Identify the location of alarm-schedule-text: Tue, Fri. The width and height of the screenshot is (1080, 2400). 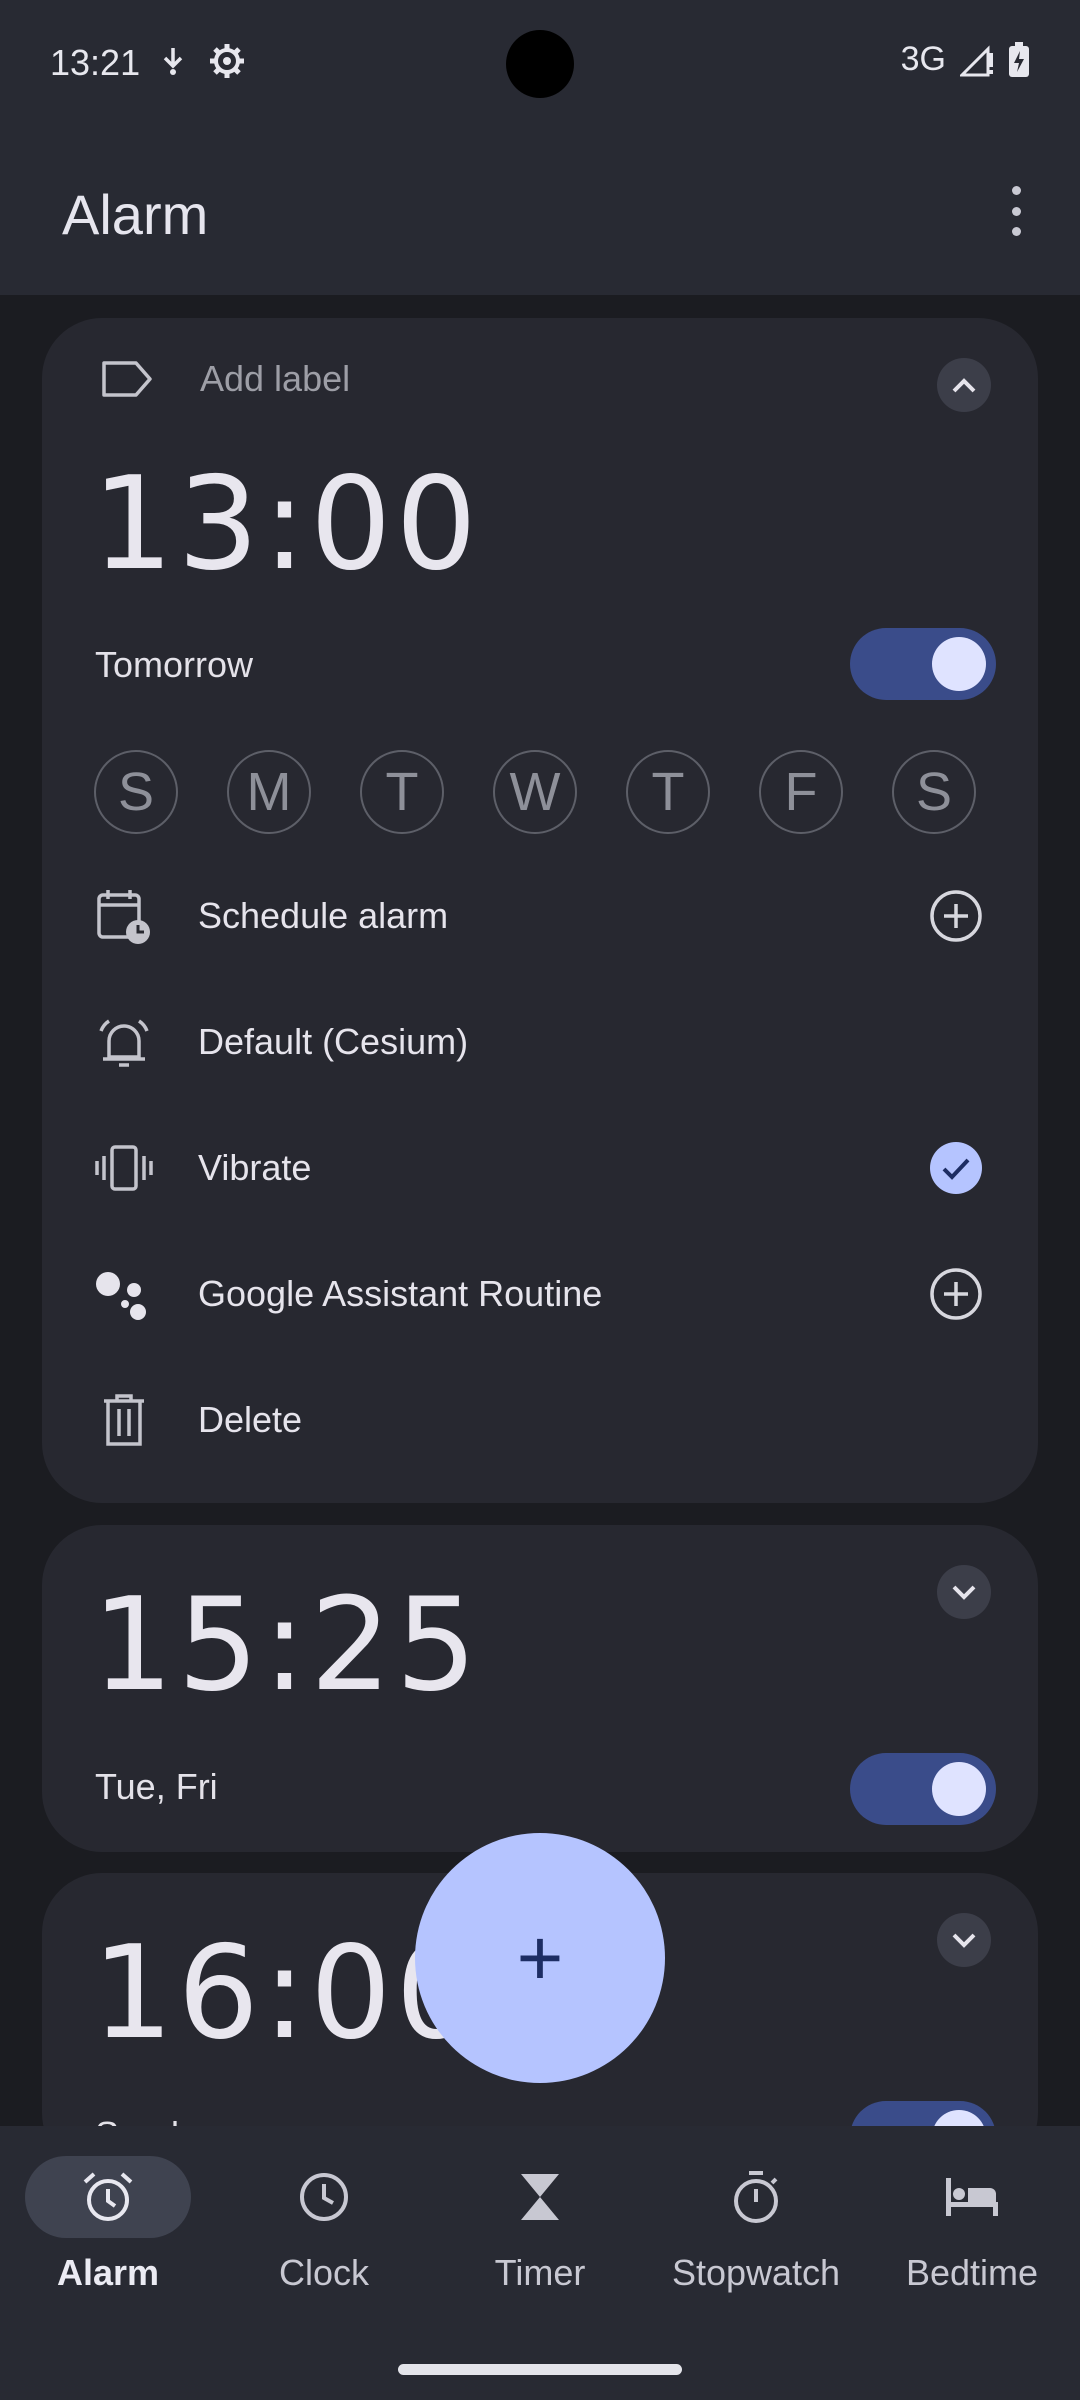
(156, 1786).